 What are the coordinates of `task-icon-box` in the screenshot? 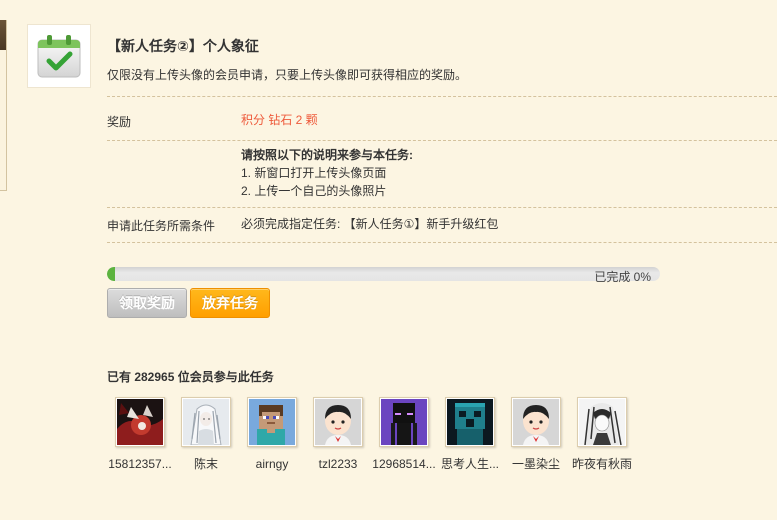 It's located at (59, 56).